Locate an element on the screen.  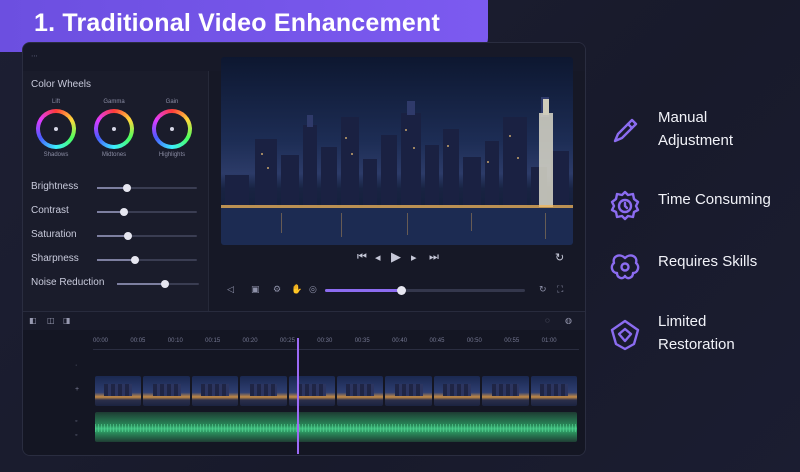
ruler-tick-label: 00:20 is located at coordinates (250, 341).